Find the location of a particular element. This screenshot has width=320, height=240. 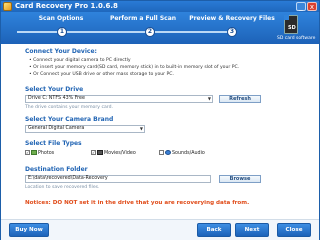

destination-field: E:\data\recovered\Data-Recovery is located at coordinates (118, 179).